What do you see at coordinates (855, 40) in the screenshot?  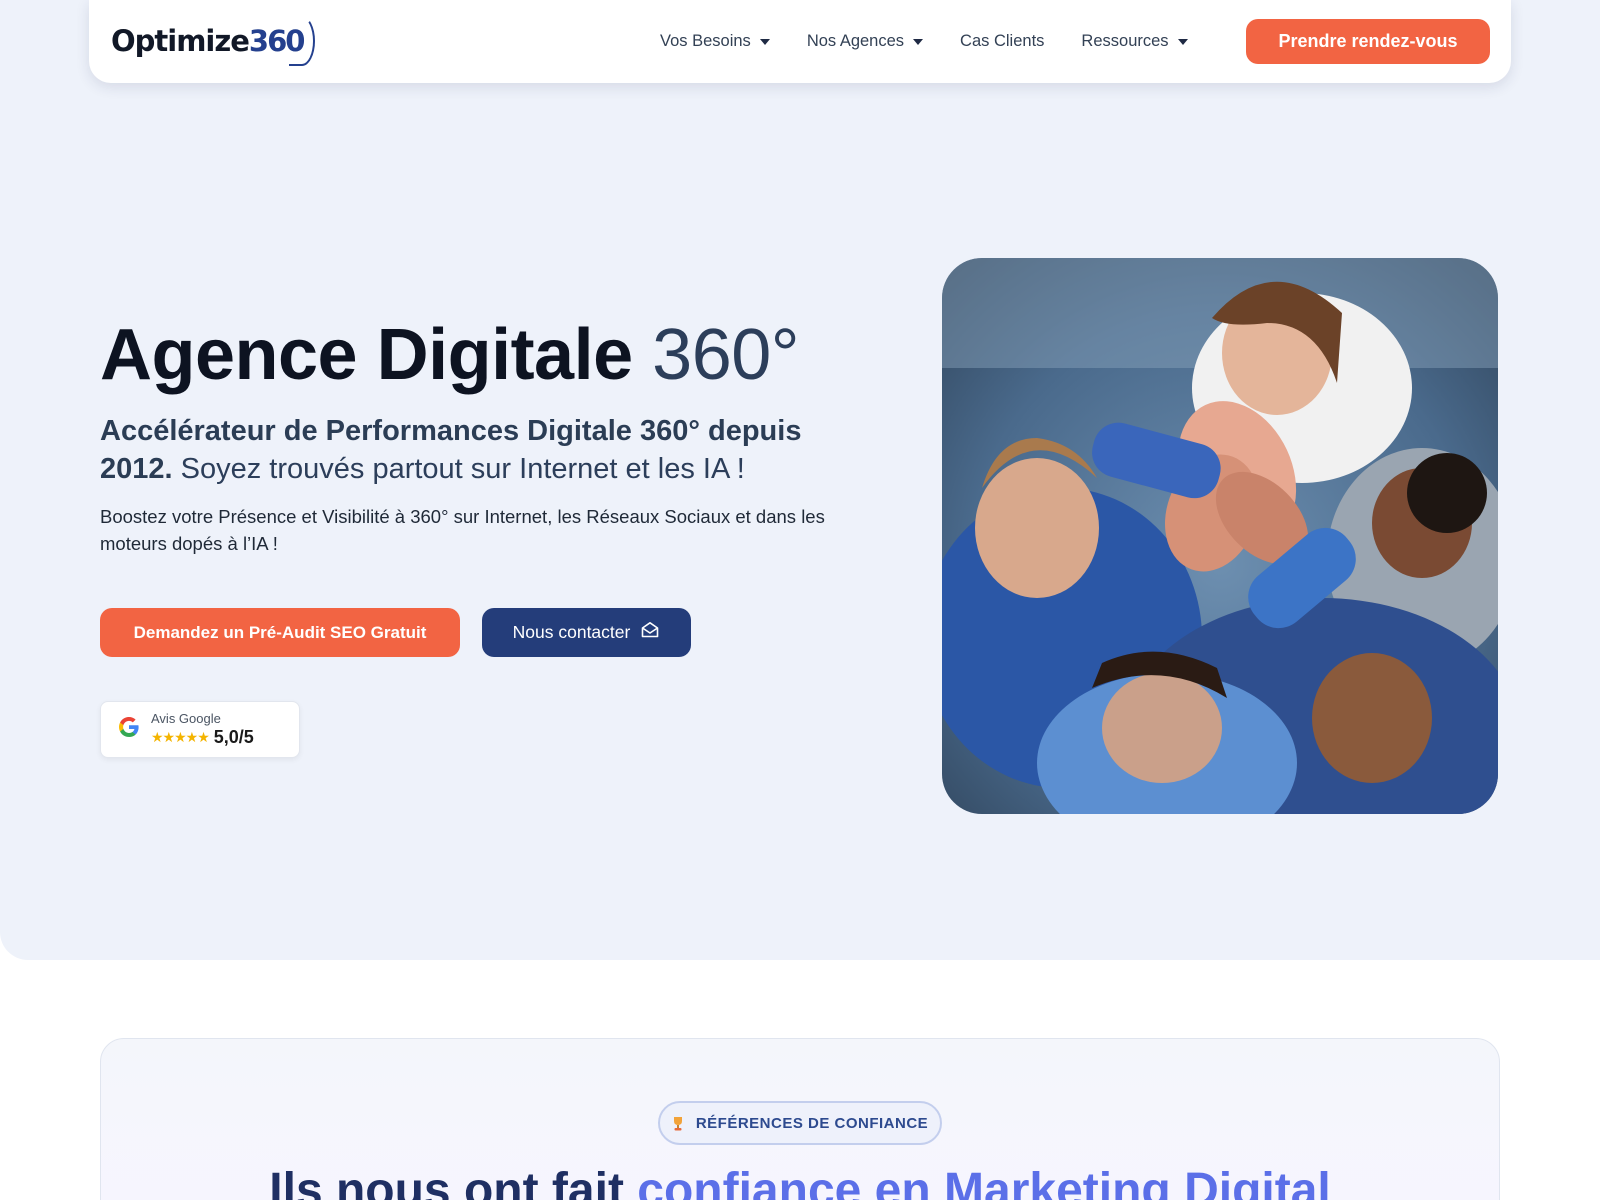 I see `nav-item-label: Nos Agences` at bounding box center [855, 40].